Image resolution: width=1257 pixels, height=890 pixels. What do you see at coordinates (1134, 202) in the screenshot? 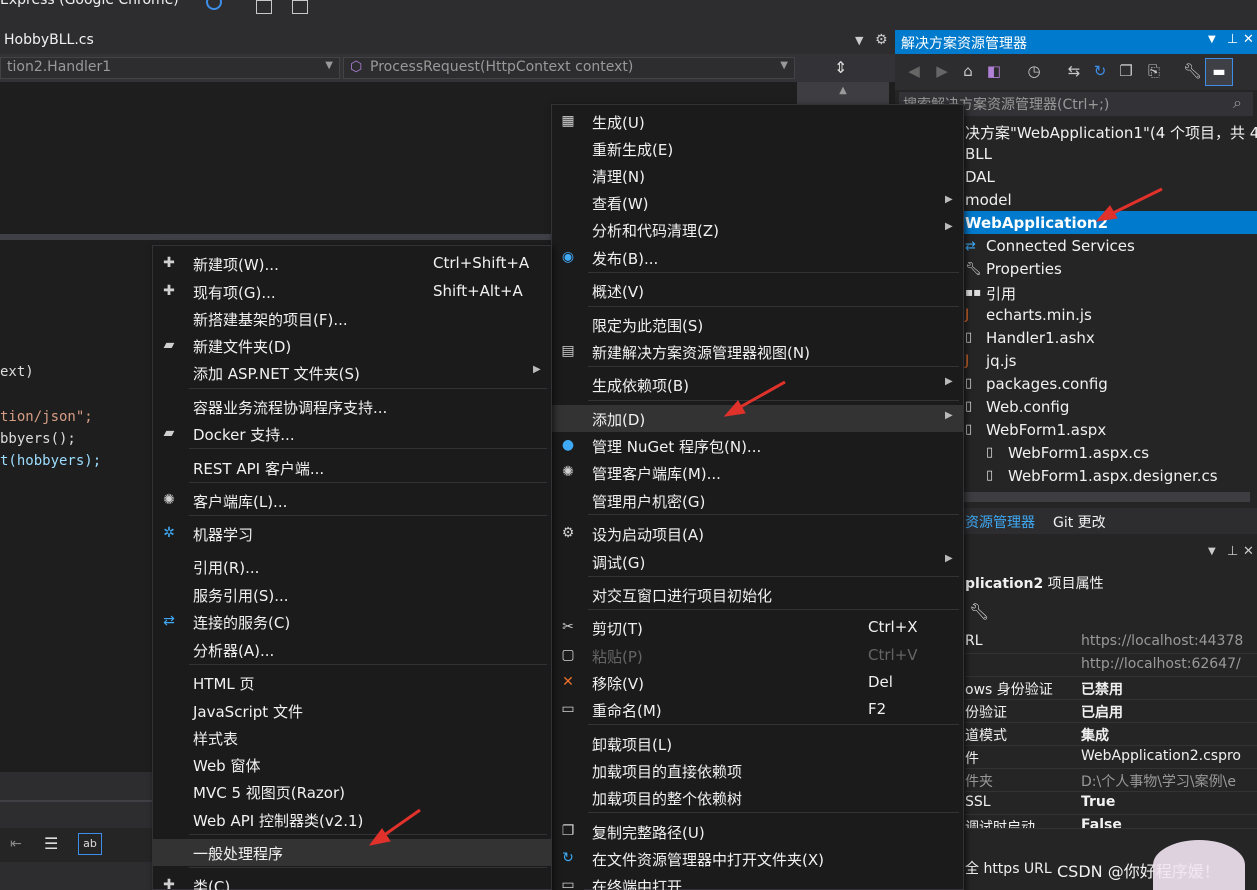
I see `arrow-to-webapplication2` at bounding box center [1134, 202].